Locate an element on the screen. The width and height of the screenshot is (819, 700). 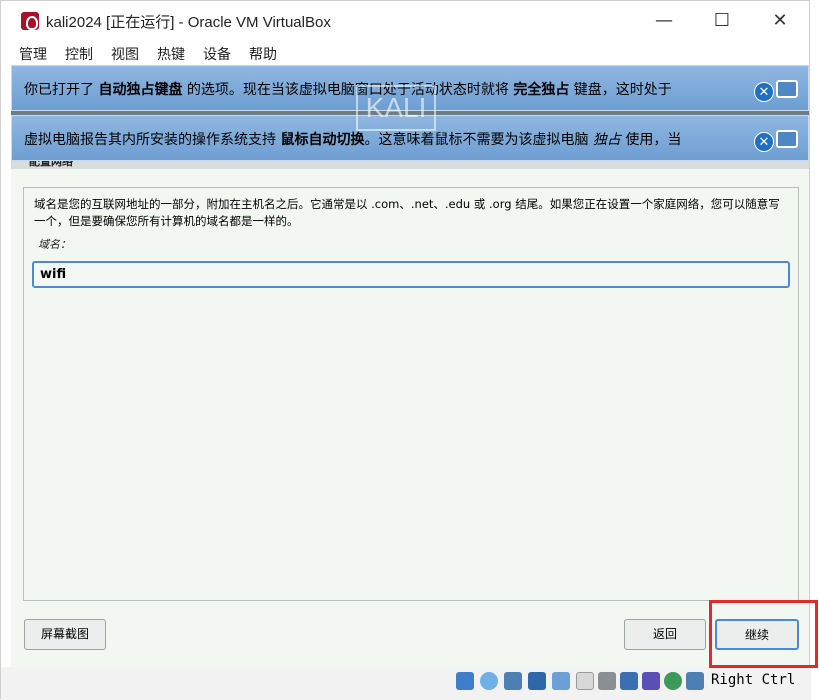
maximize-button: ☐ is located at coordinates (722, 21).